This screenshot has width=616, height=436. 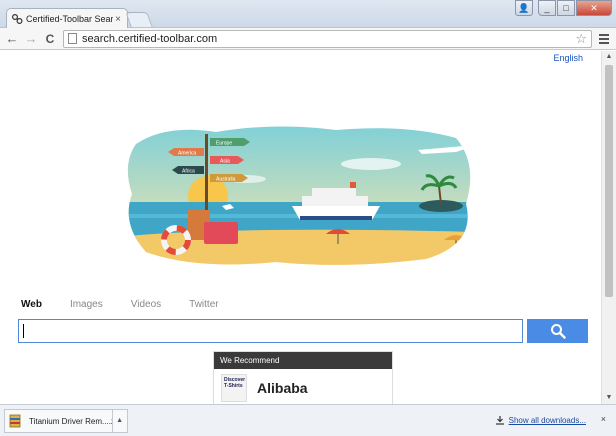 What do you see at coordinates (609, 398) in the screenshot?
I see `scroll-down-icon: ▼` at bounding box center [609, 398].